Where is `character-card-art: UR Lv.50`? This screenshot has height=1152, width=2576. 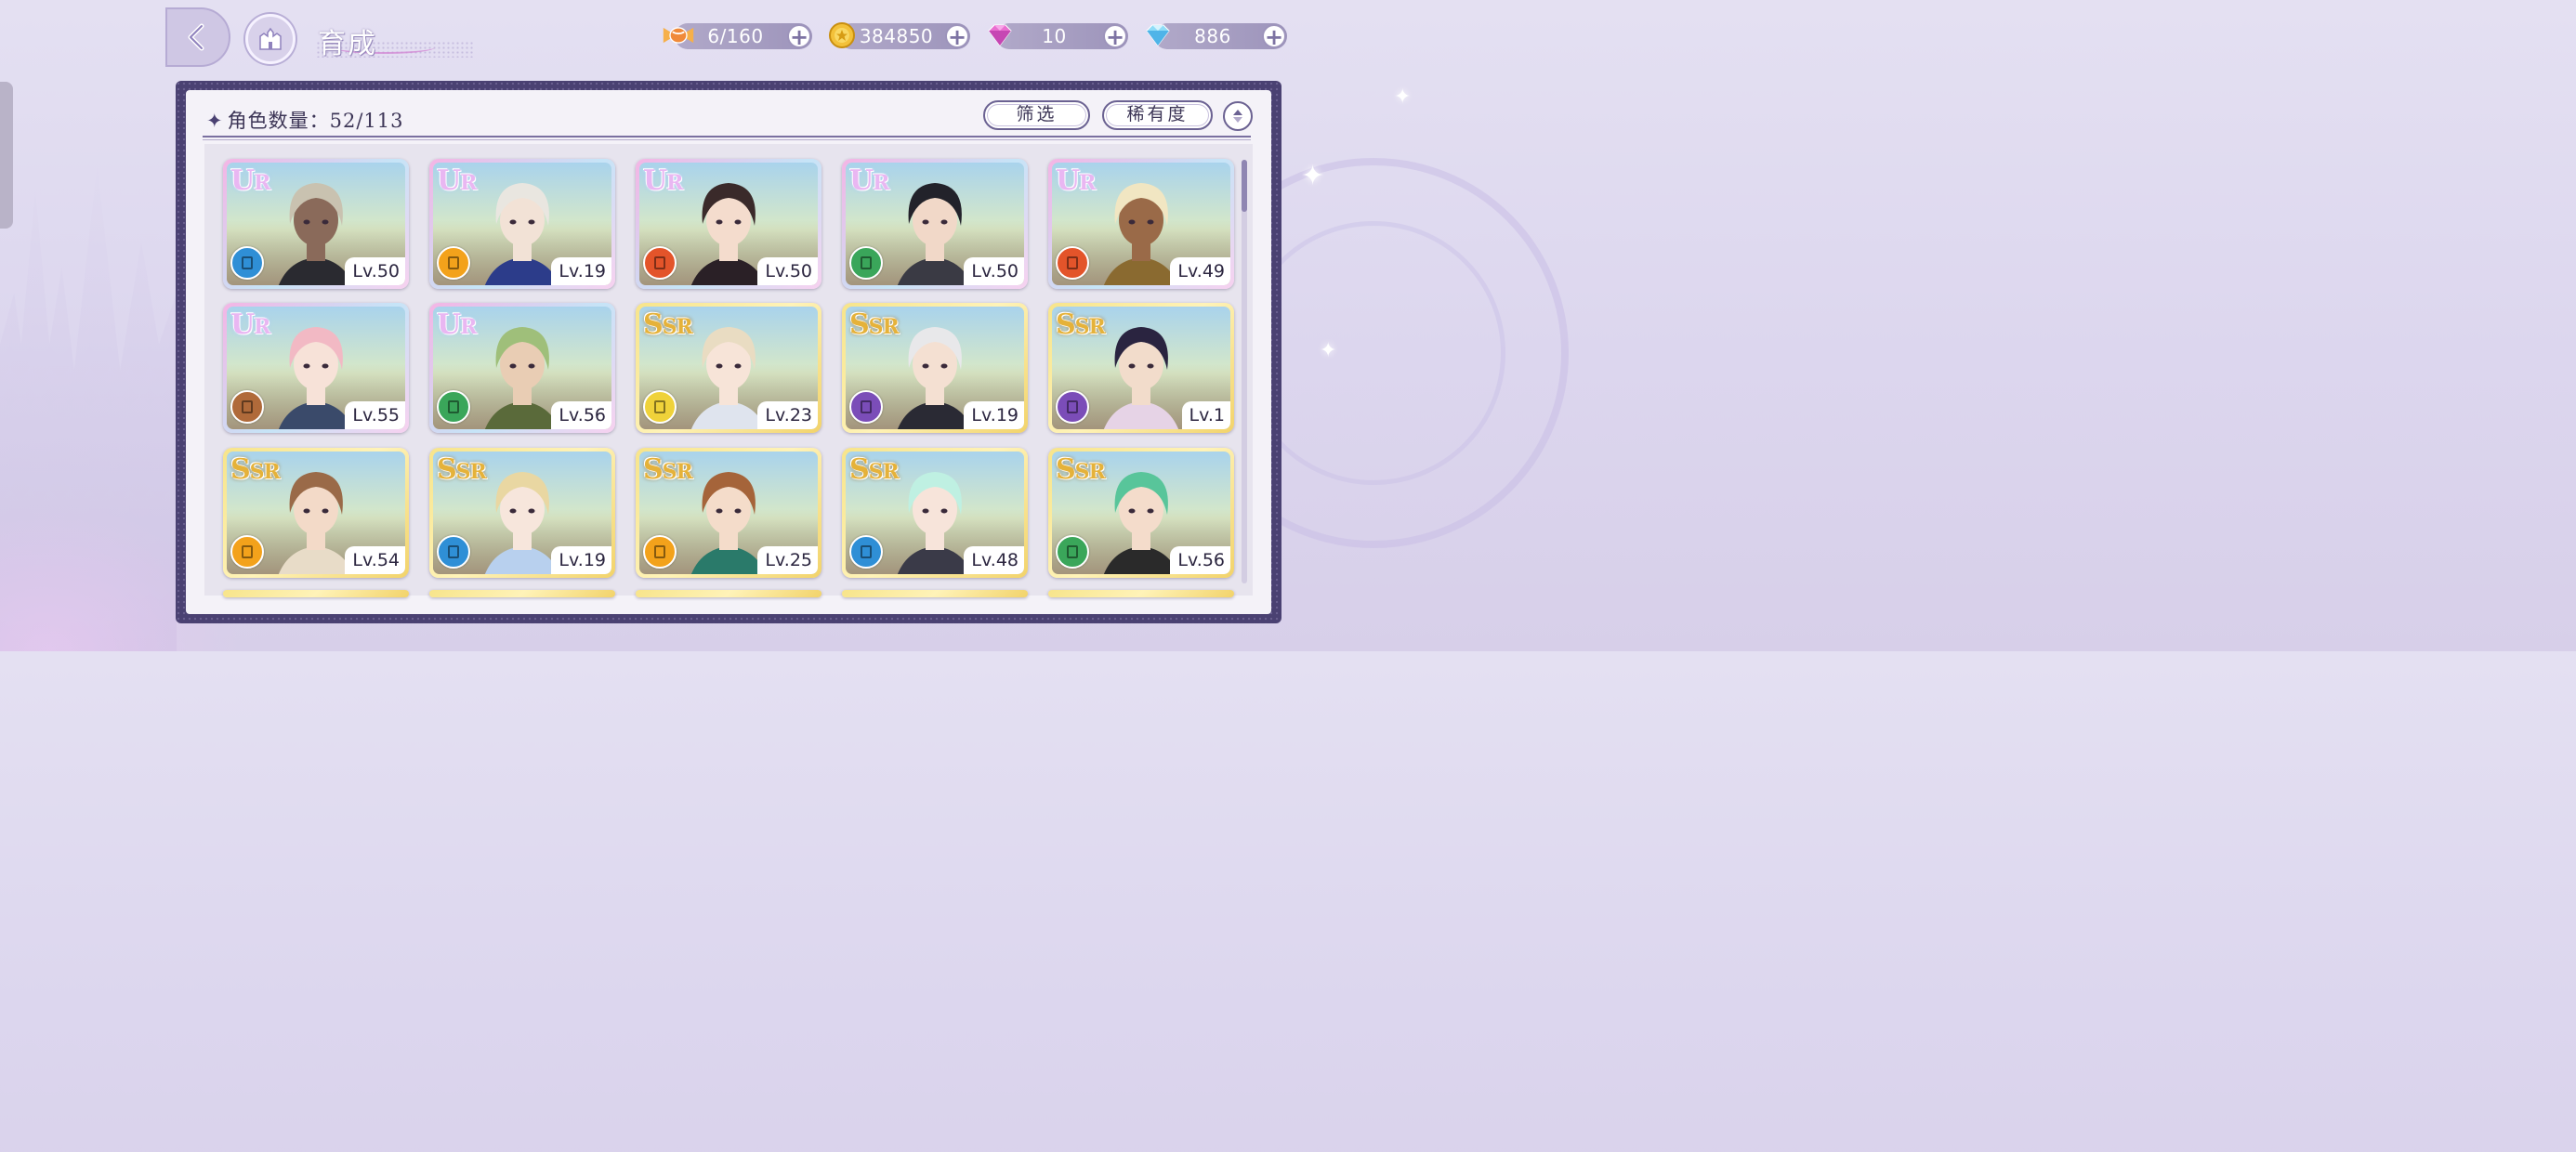
character-card-art: UR Lv.50 is located at coordinates (316, 224).